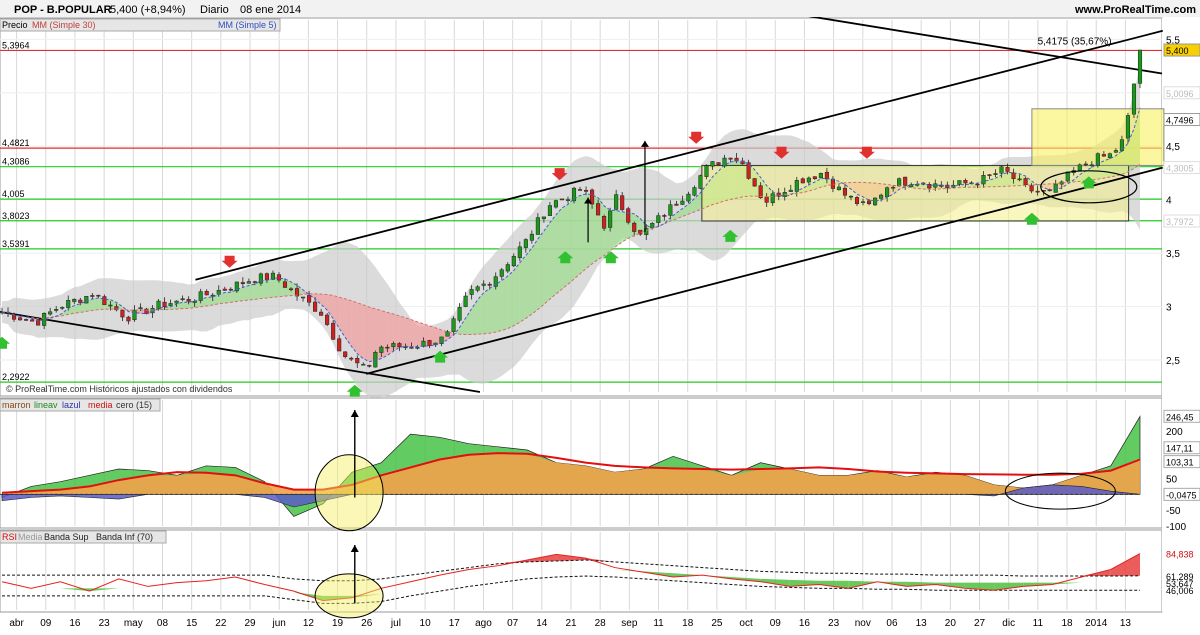 Image resolution: width=1200 pixels, height=635 pixels. I want to click on x-tick-label: 12, so click(309, 623).